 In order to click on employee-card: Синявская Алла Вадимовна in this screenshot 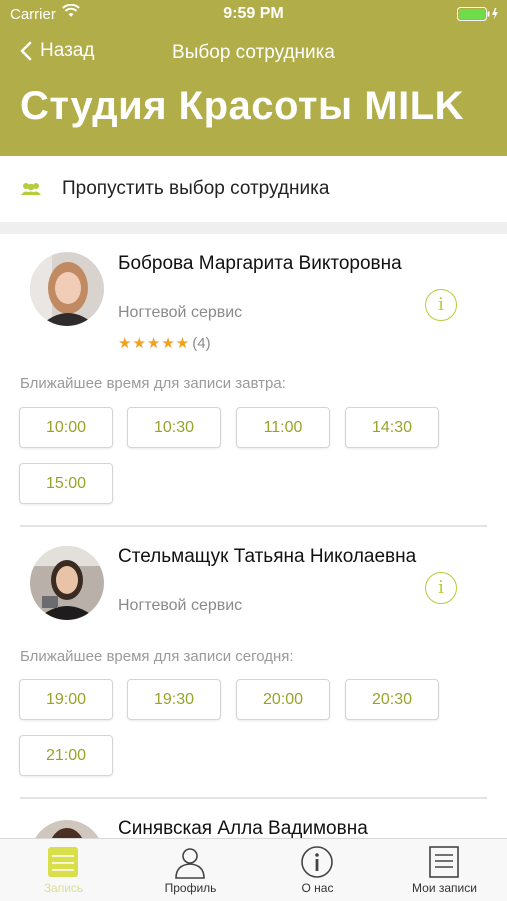, I will do `click(253, 822)`.